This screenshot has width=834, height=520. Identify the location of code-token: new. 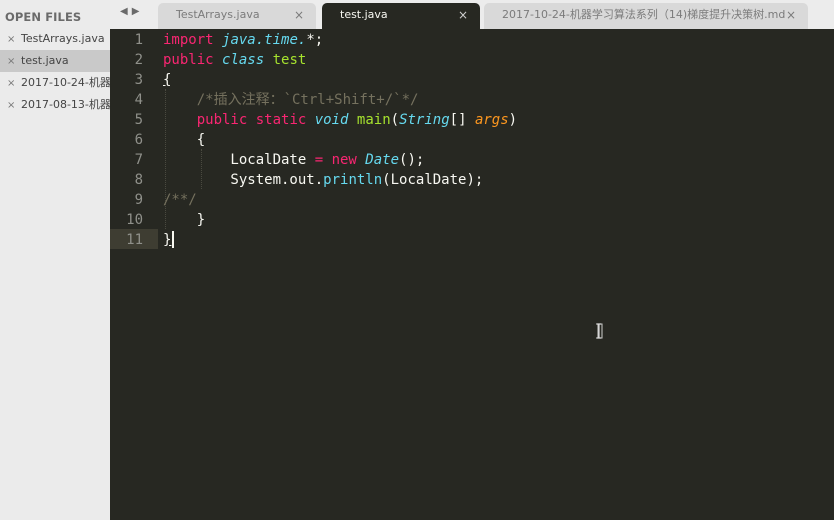
(348, 160).